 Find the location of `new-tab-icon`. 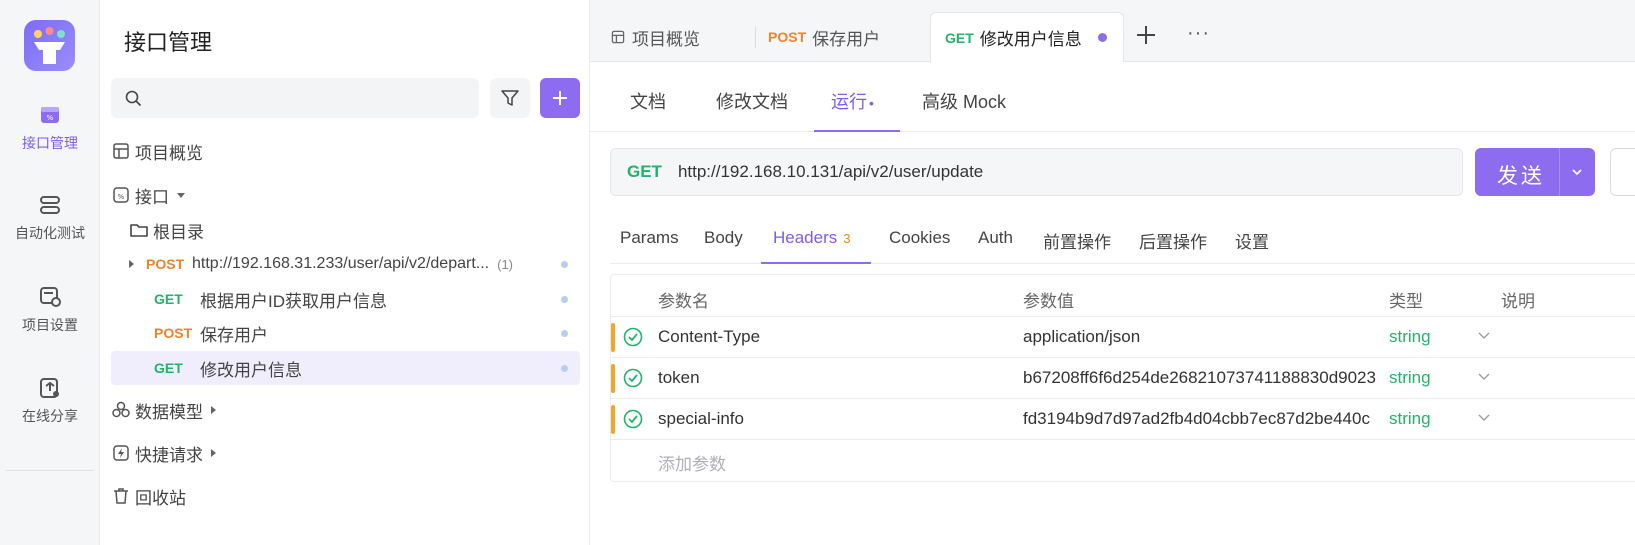

new-tab-icon is located at coordinates (1146, 35).